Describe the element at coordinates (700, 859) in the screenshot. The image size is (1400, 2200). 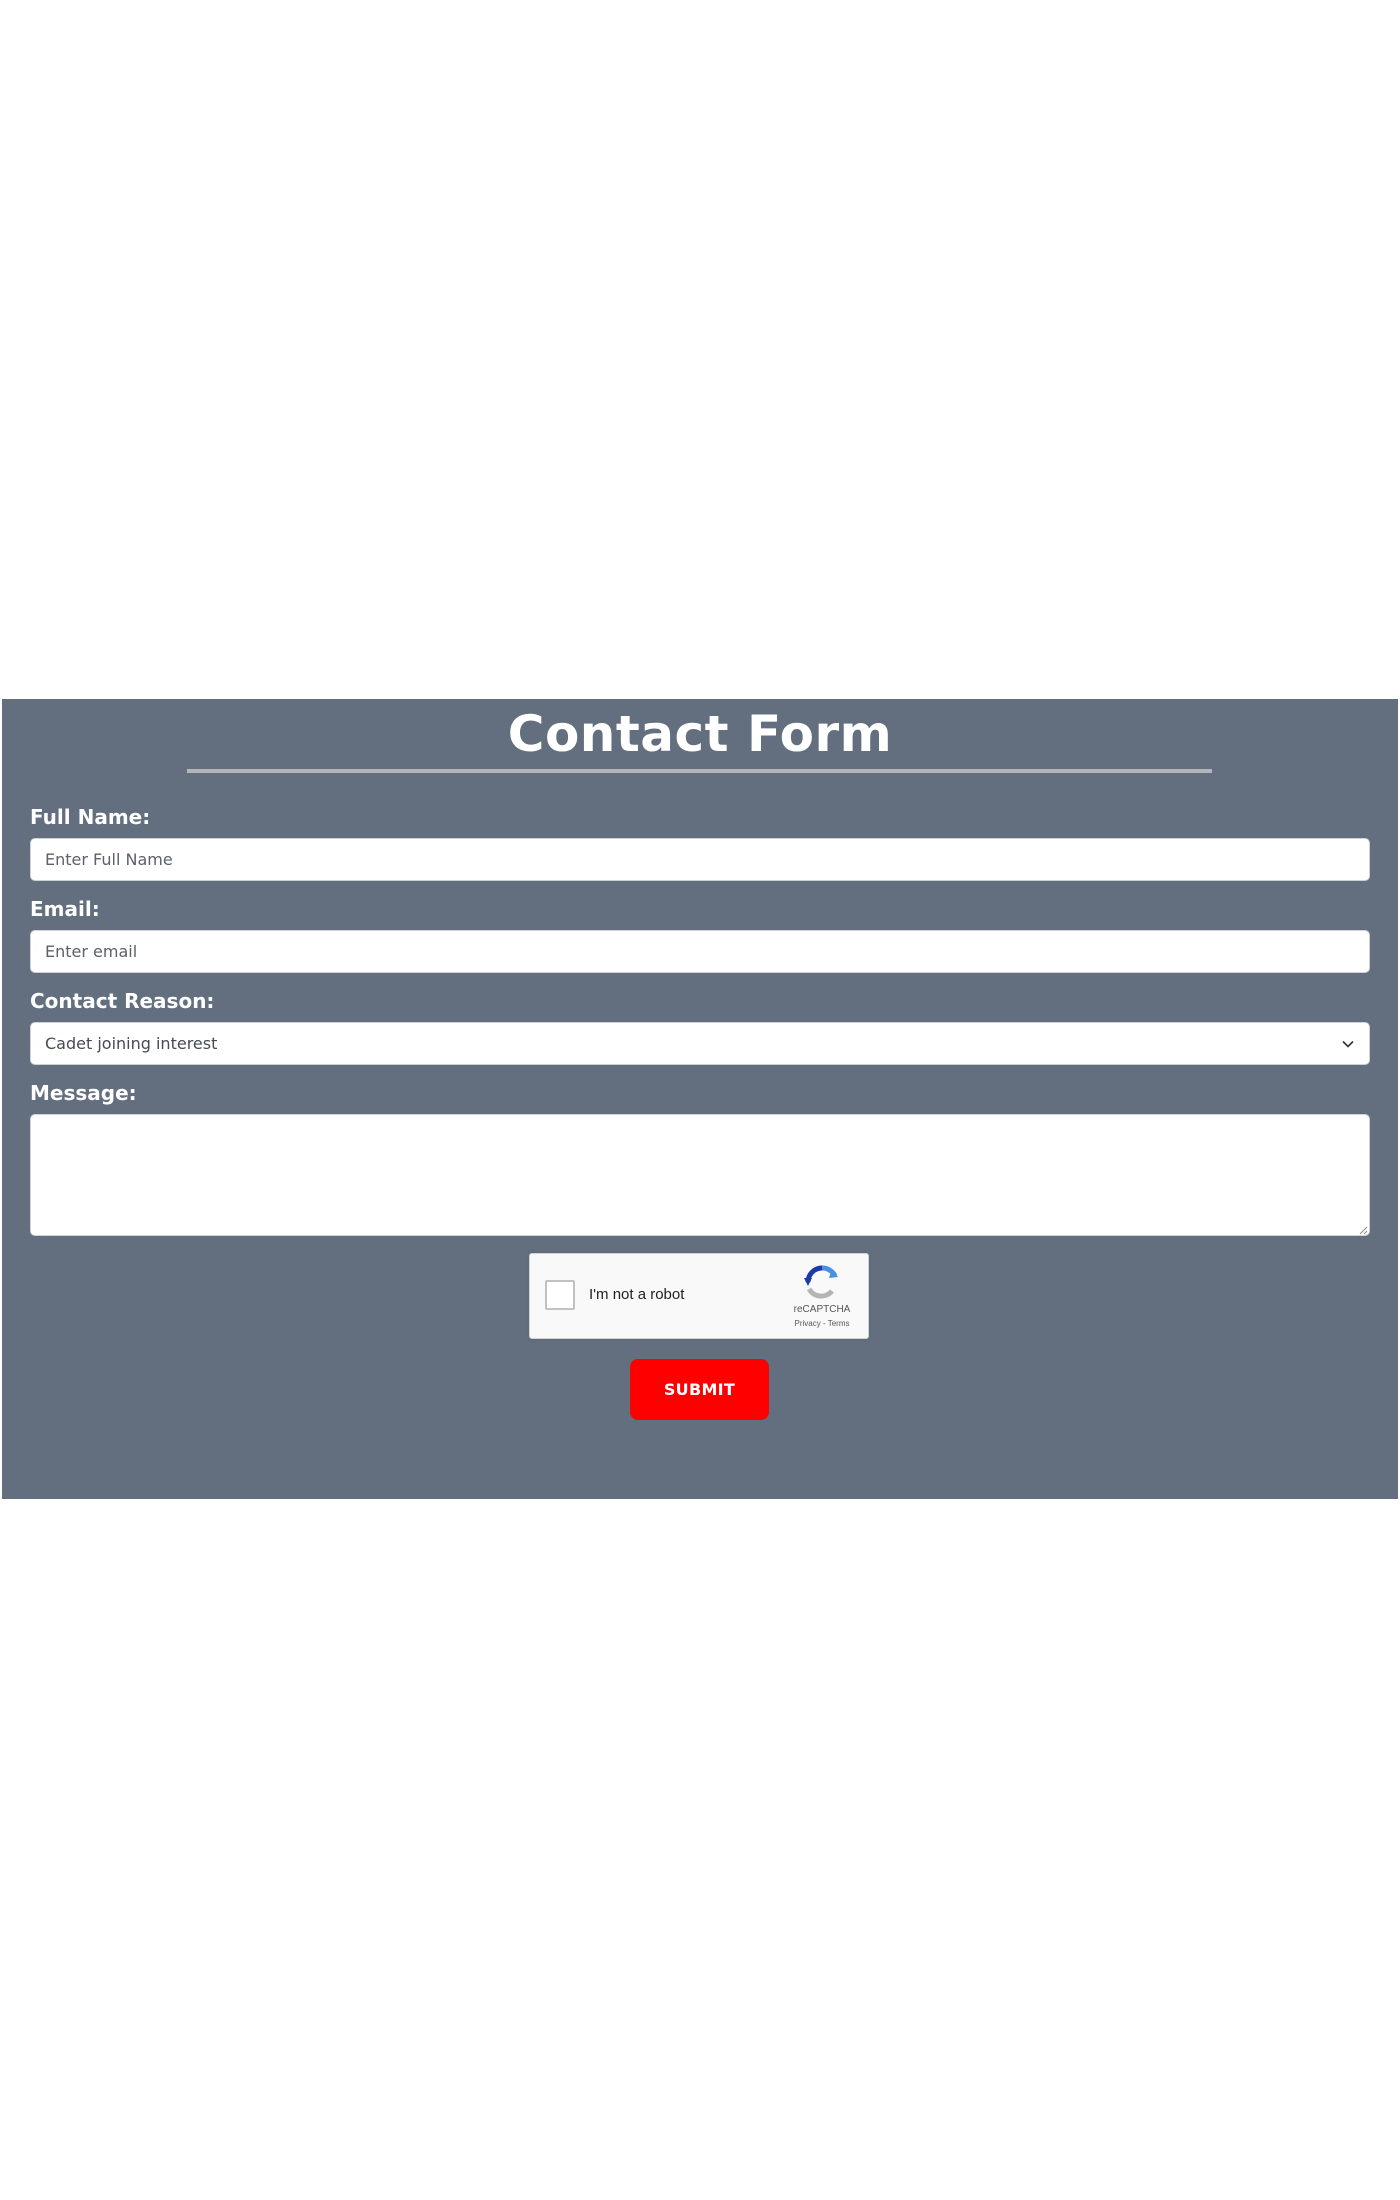
I see `full-name-input` at that location.